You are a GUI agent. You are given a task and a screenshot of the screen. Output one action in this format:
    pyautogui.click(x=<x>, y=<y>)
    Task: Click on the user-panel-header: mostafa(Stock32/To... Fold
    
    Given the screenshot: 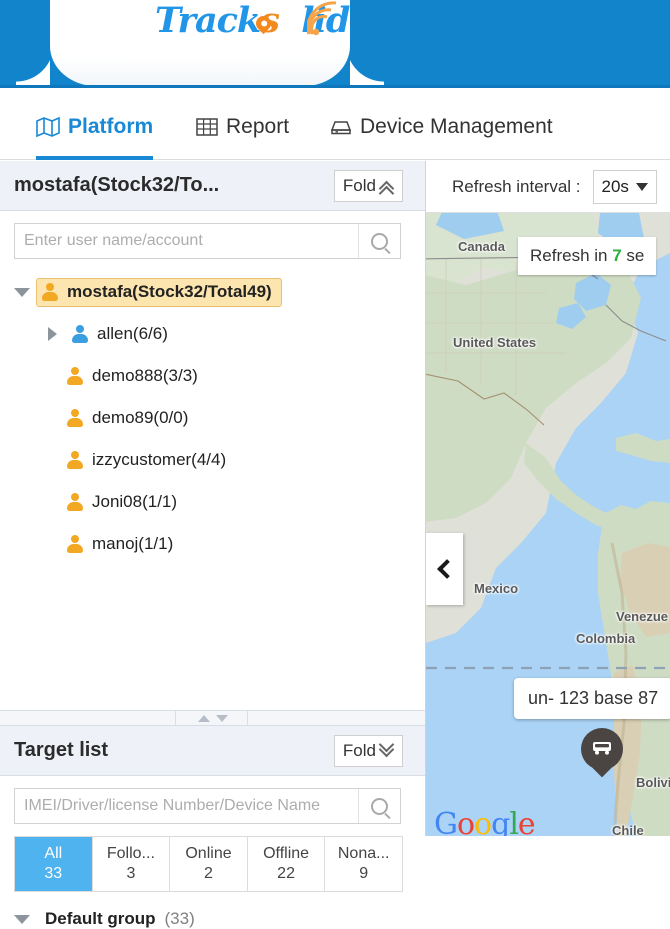 What is the action you would take?
    pyautogui.click(x=212, y=186)
    